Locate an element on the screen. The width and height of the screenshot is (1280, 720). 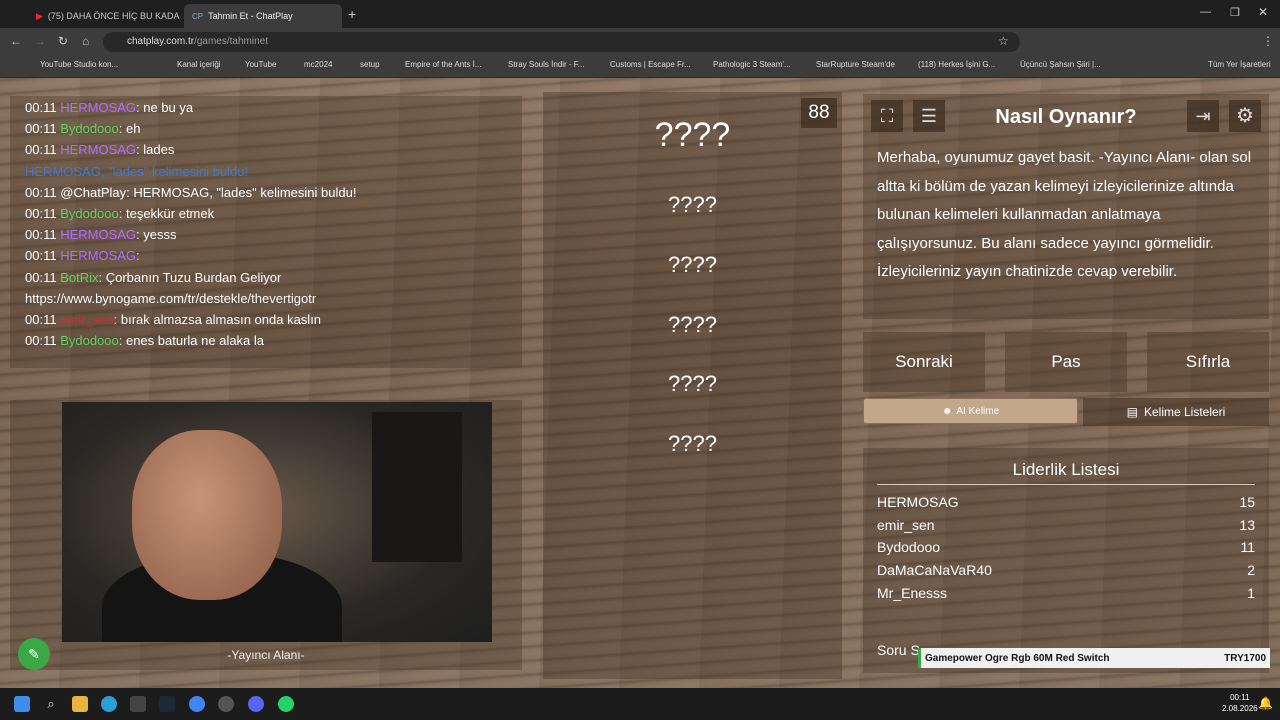
all-bookmarks: Tüm Yer İşaretleri is located at coordinates (1239, 64).